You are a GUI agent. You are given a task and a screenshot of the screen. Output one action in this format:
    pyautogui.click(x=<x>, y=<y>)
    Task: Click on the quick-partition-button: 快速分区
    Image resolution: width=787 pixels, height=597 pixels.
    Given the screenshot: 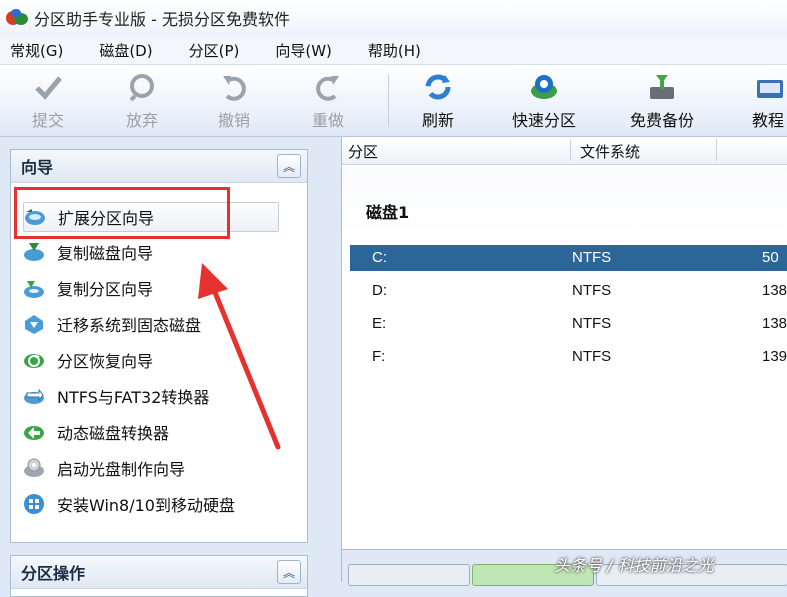 What is the action you would take?
    pyautogui.click(x=544, y=101)
    